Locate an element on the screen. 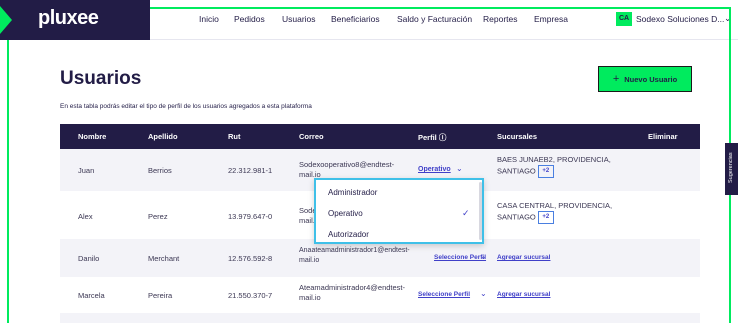 The height and width of the screenshot is (323, 738). cell-nombre: Marcela is located at coordinates (91, 295).